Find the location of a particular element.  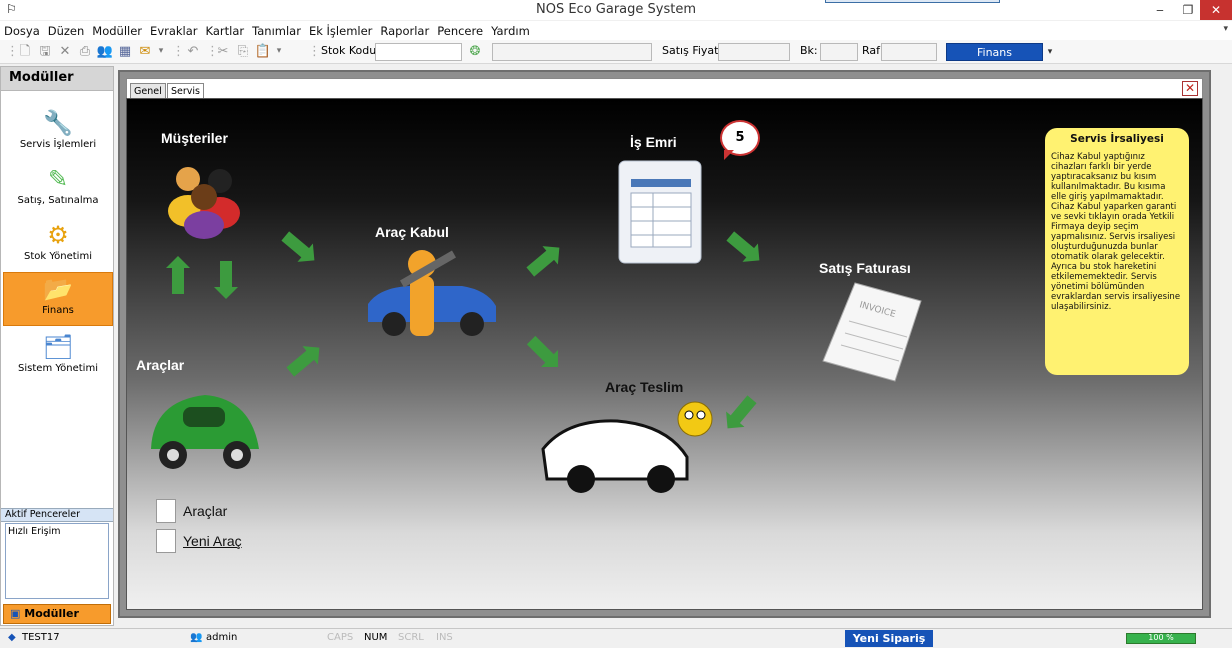

raf-field is located at coordinates (909, 52).